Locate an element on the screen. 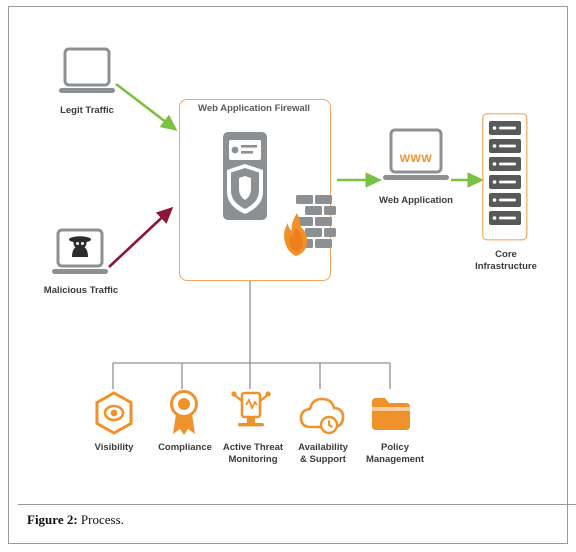  shield-document-icon is located at coordinates (245, 178).